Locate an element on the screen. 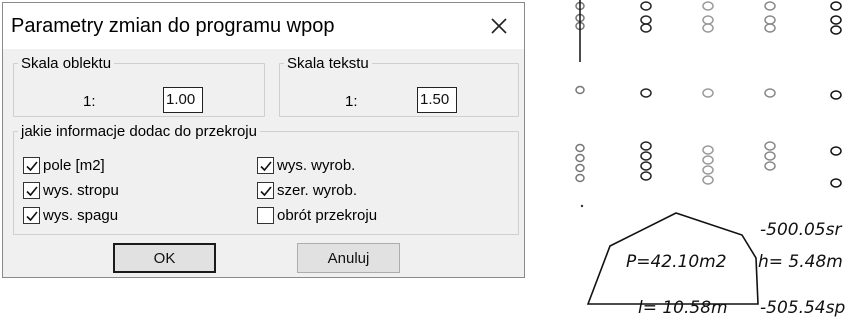  checkbox-szer-wyrob-box is located at coordinates (265, 190).